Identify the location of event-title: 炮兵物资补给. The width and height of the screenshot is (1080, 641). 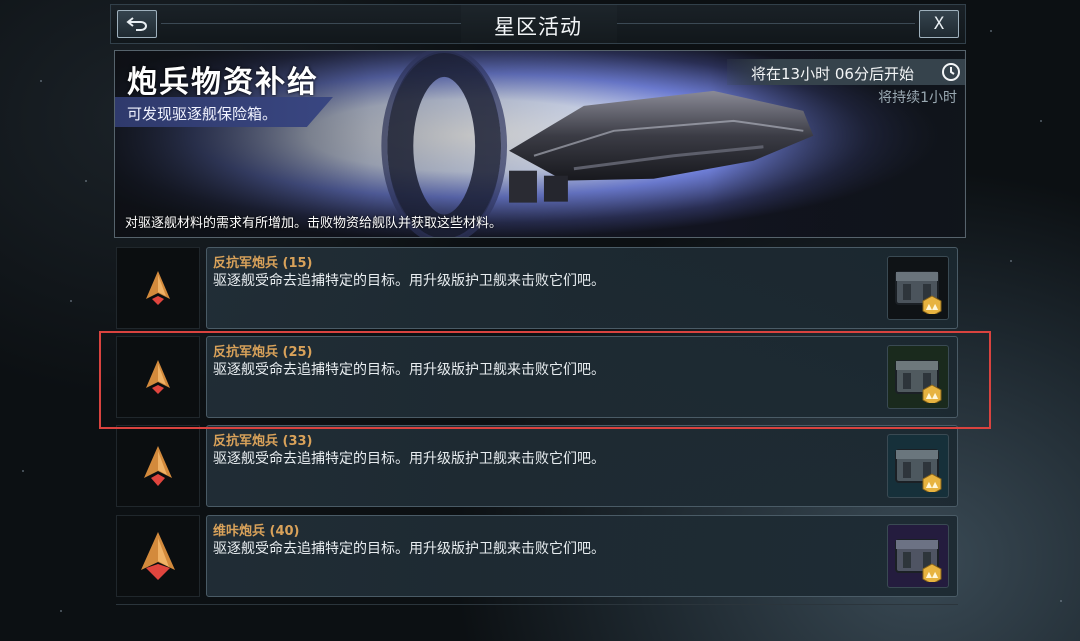
(223, 82).